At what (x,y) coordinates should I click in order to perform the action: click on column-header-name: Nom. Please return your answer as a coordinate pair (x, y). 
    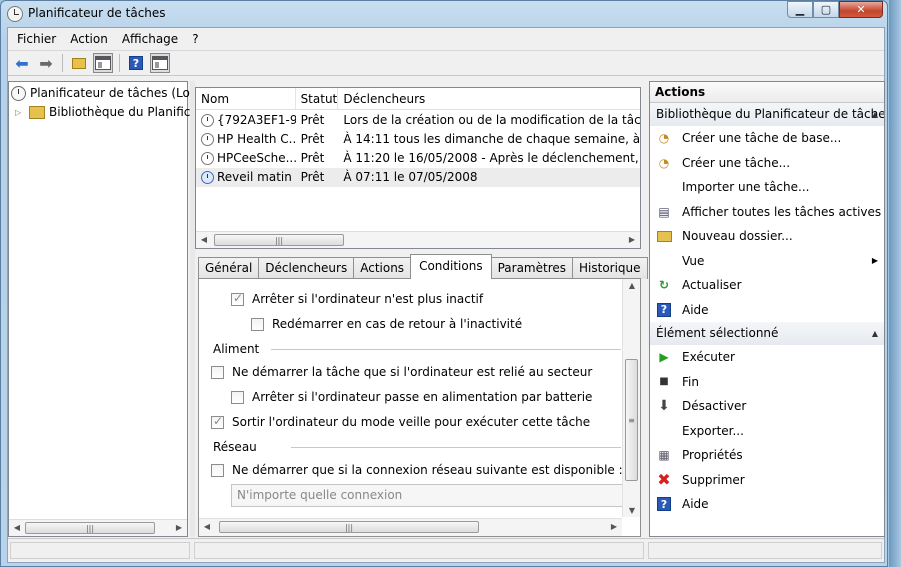
    Looking at the image, I should click on (246, 99).